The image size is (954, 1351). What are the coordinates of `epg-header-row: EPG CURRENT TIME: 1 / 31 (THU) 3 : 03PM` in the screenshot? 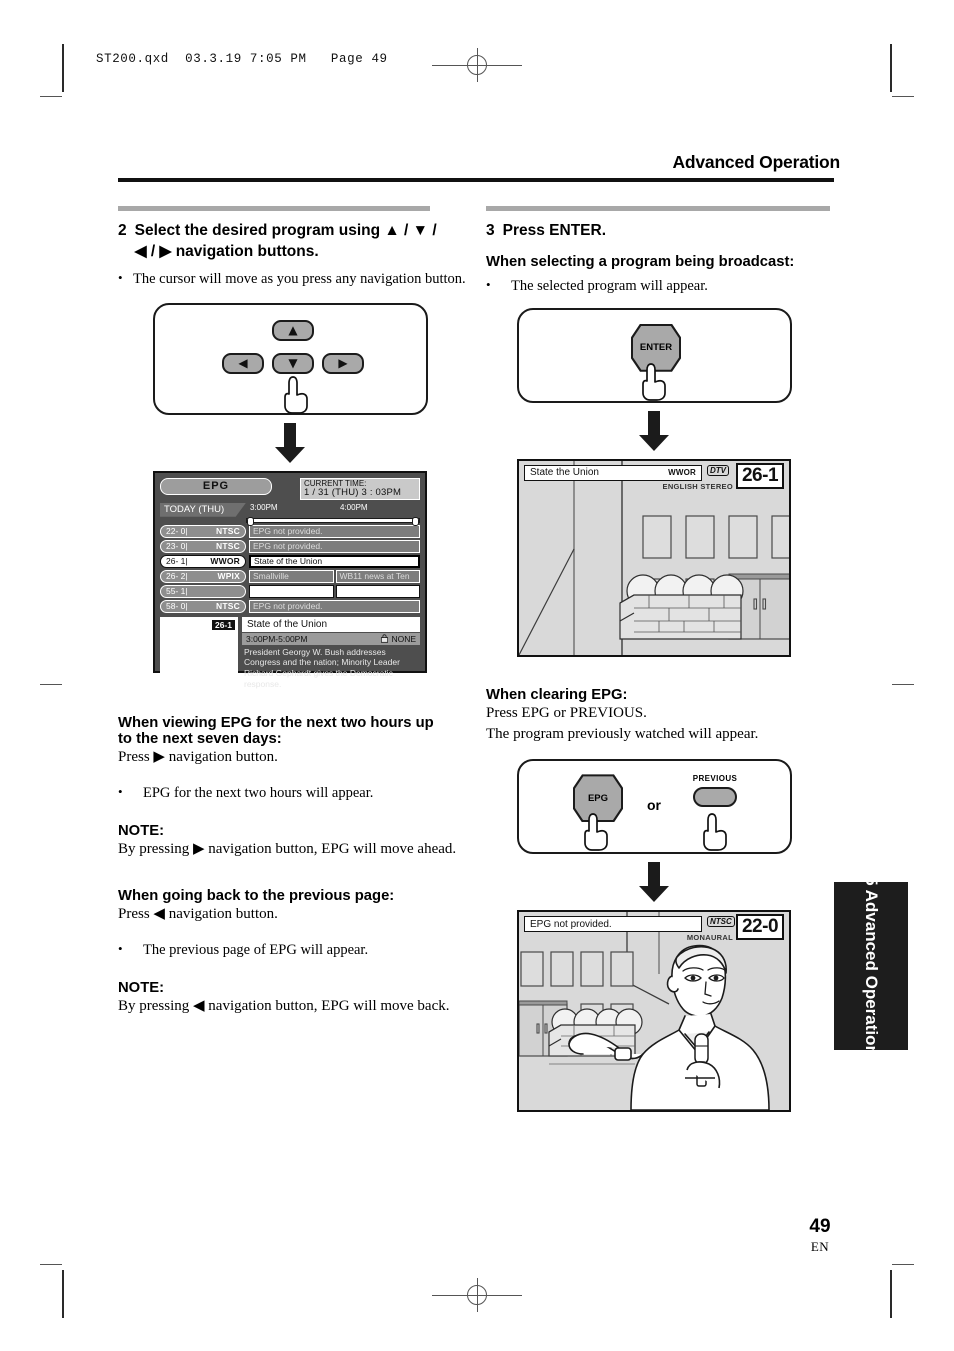 It's located at (290, 488).